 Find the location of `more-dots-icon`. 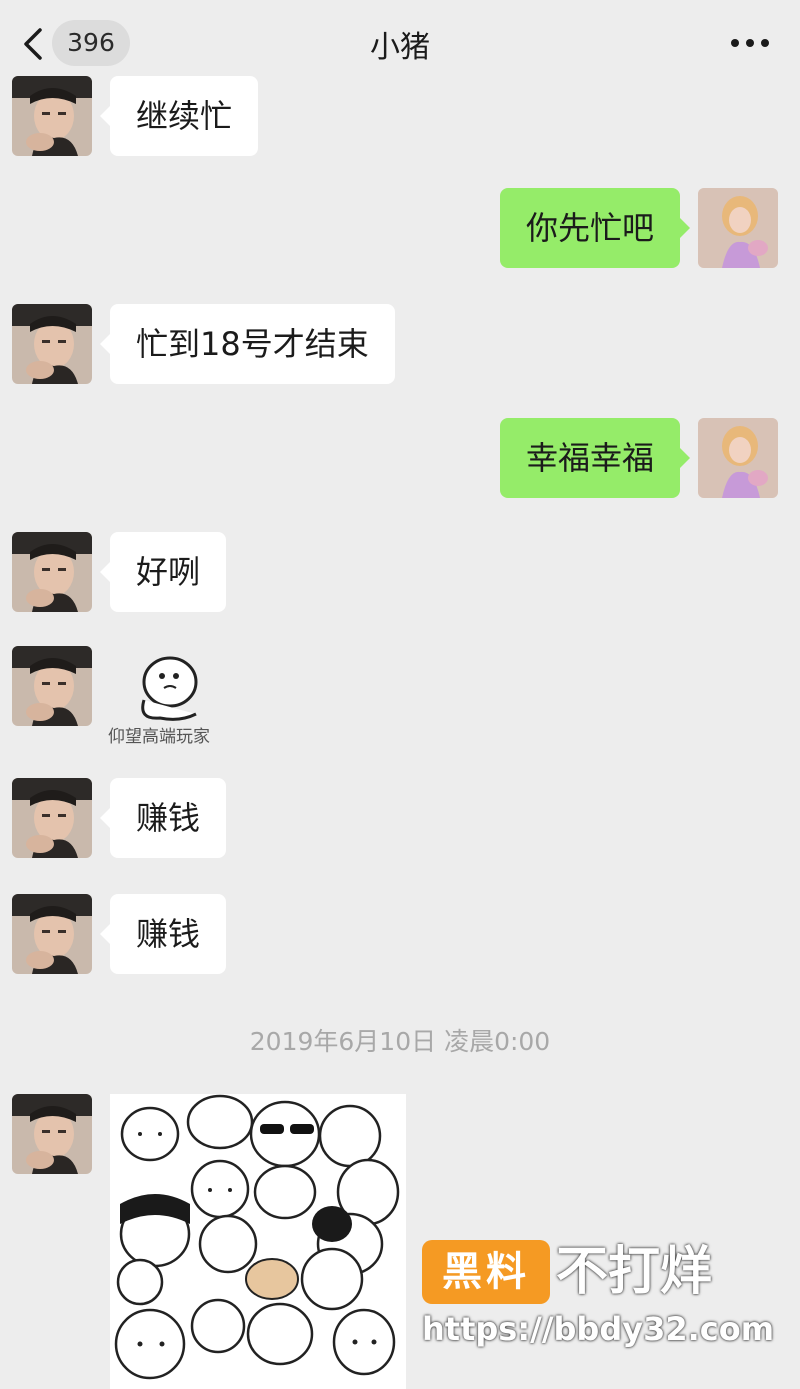

more-dots-icon is located at coordinates (750, 43).